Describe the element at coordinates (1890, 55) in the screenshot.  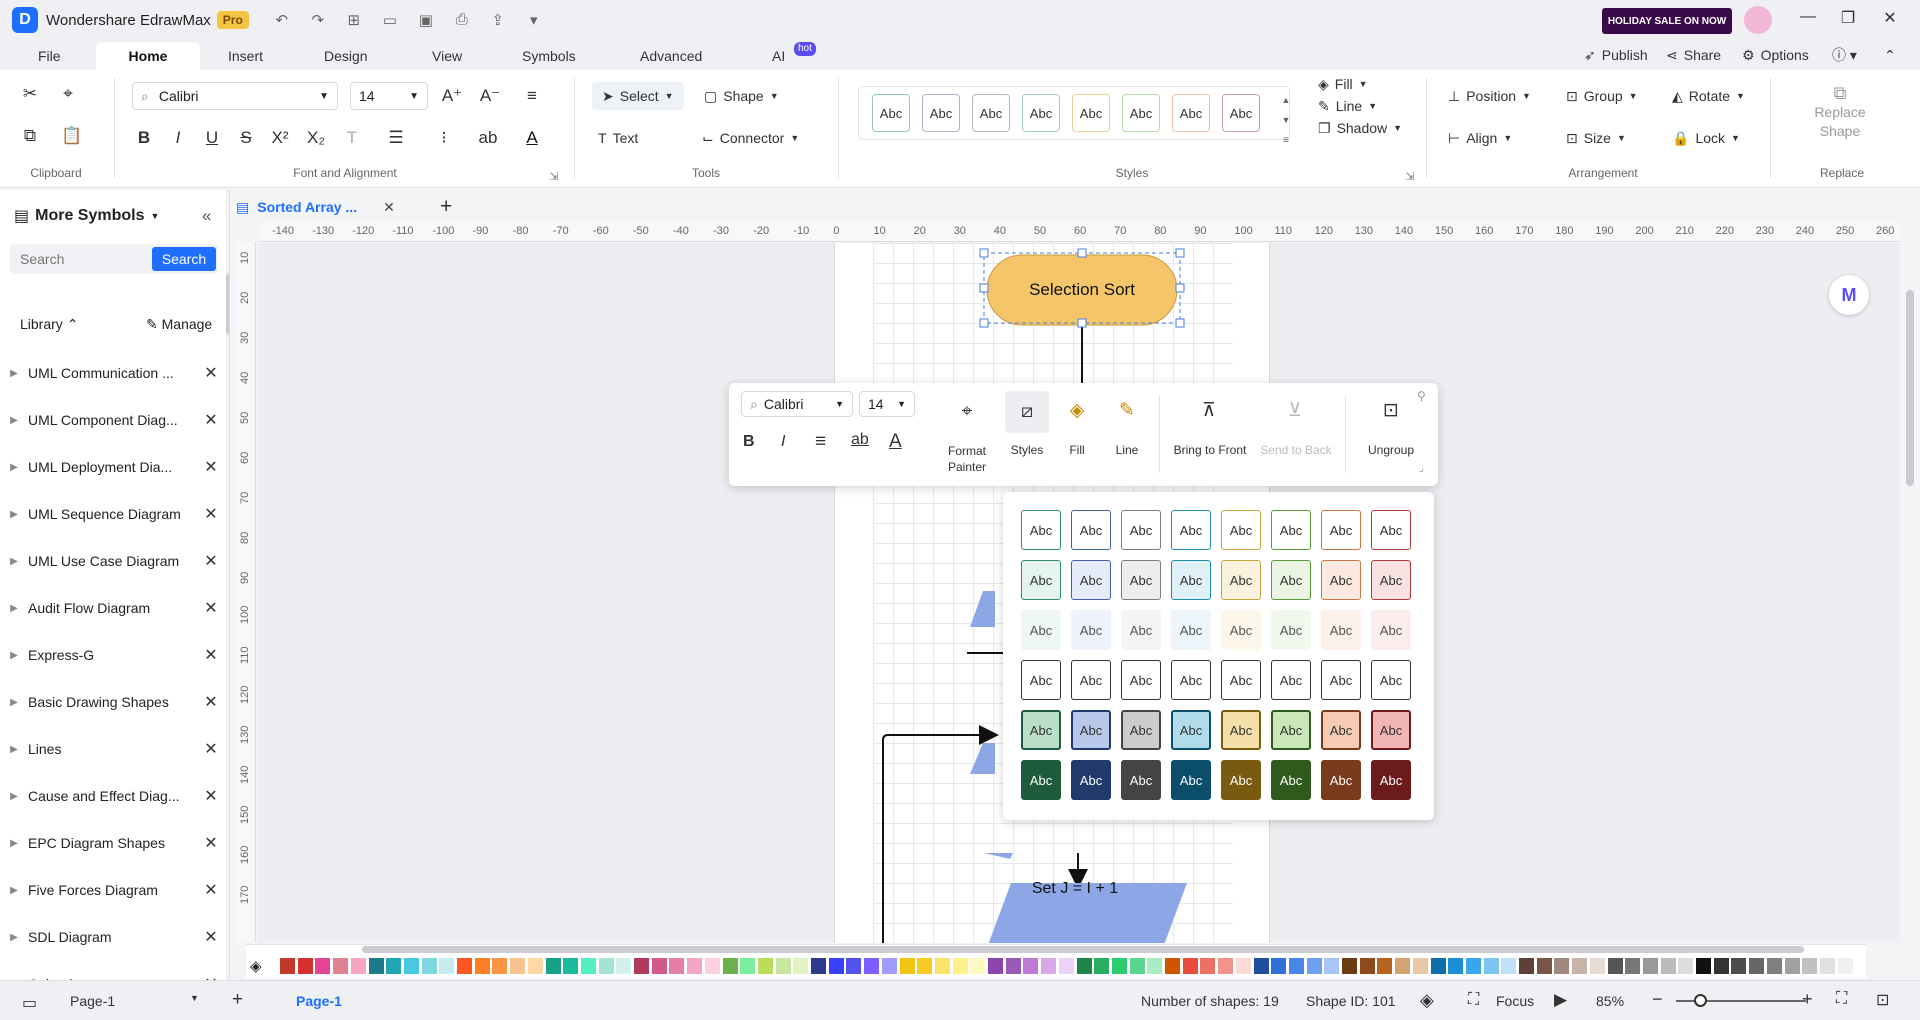
I see `collapse-ribbon-icon: ⌃` at that location.